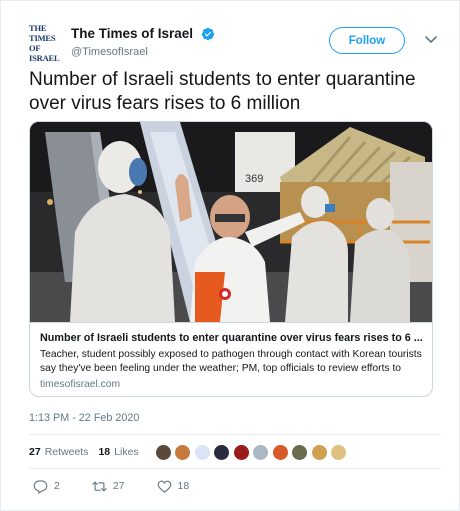  What do you see at coordinates (66, 452) in the screenshot?
I see `retweets-label: Retweets` at bounding box center [66, 452].